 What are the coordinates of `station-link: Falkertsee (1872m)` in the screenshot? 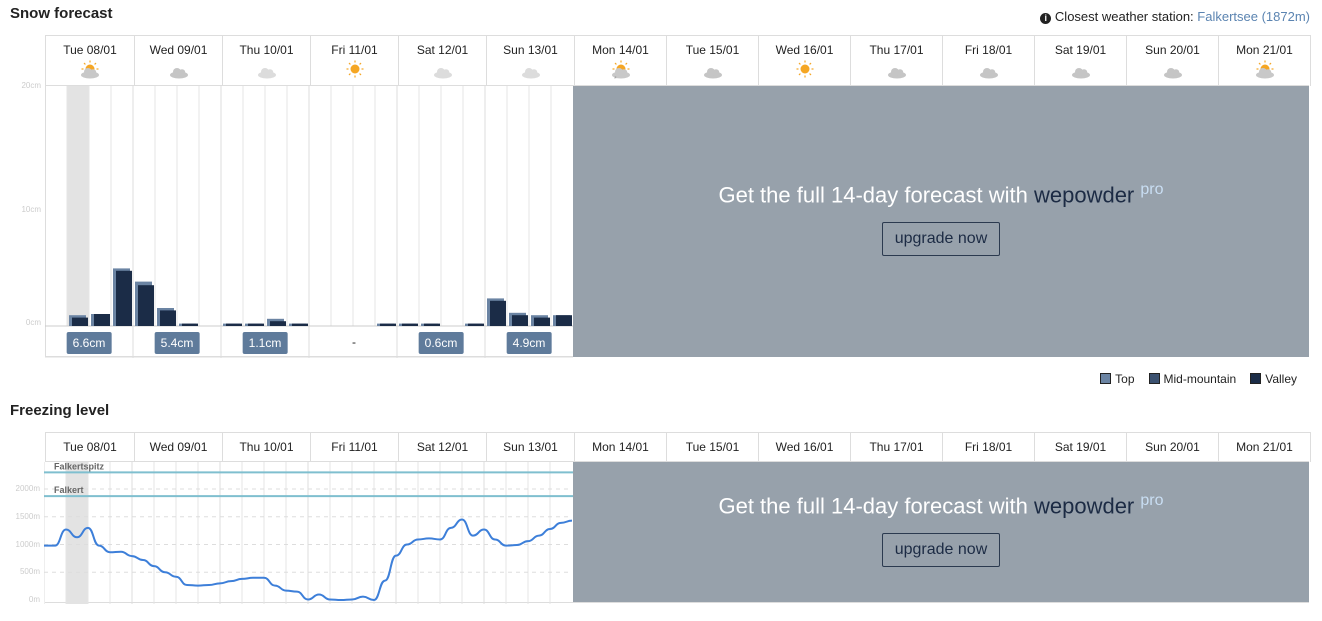 It's located at (1253, 16).